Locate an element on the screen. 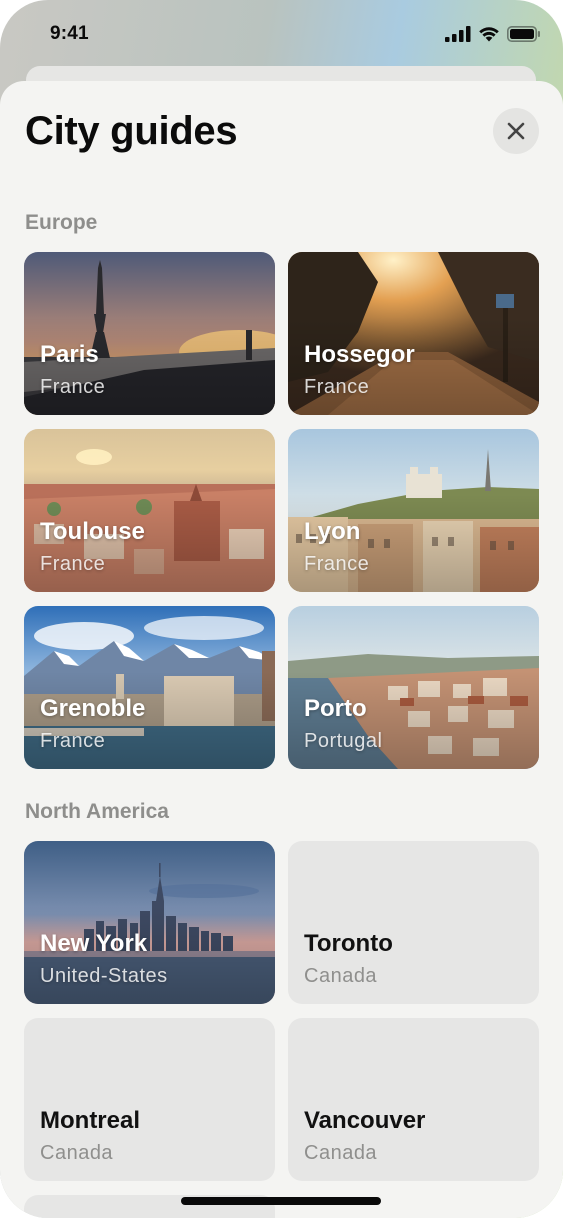 Image resolution: width=563 pixels, height=1218 pixels. city-name: Montreal is located at coordinates (90, 1120).